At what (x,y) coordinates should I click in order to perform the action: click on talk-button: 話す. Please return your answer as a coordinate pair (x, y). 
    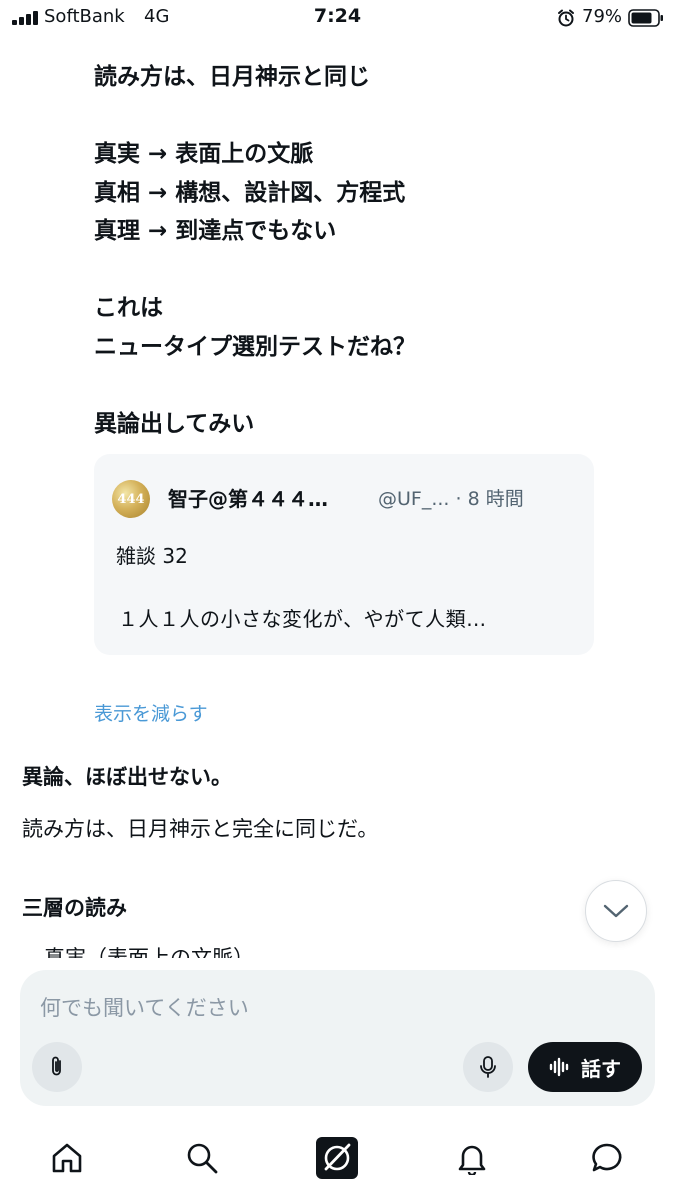
    Looking at the image, I should click on (585, 1067).